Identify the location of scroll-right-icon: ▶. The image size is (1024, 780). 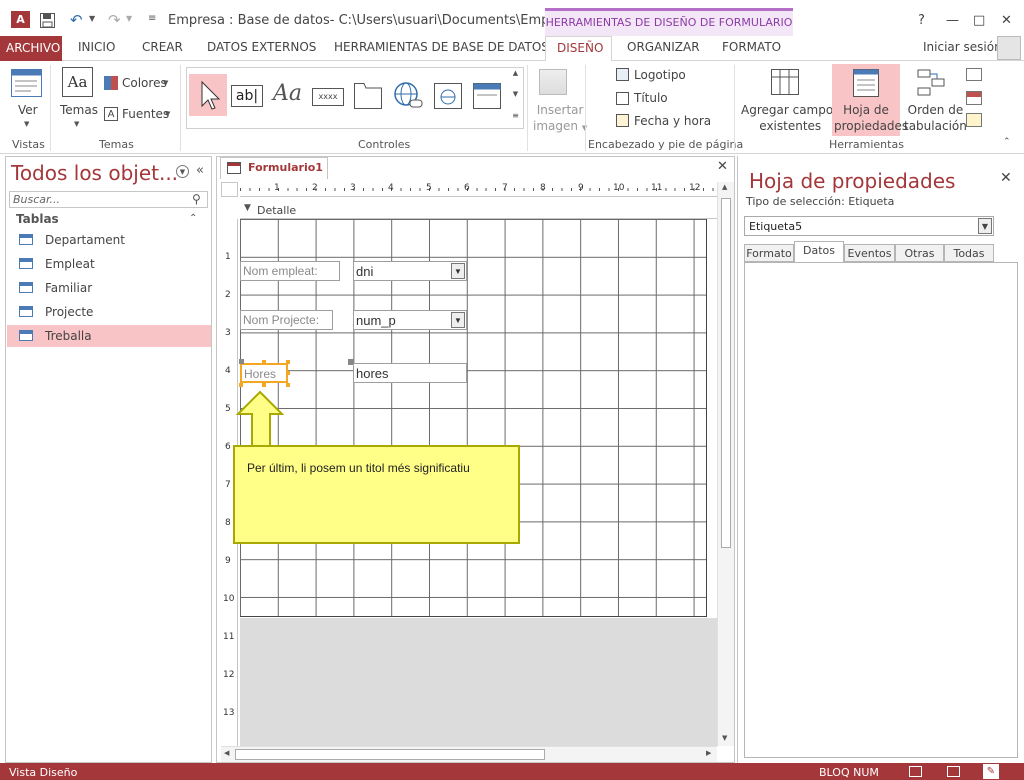
(708, 753).